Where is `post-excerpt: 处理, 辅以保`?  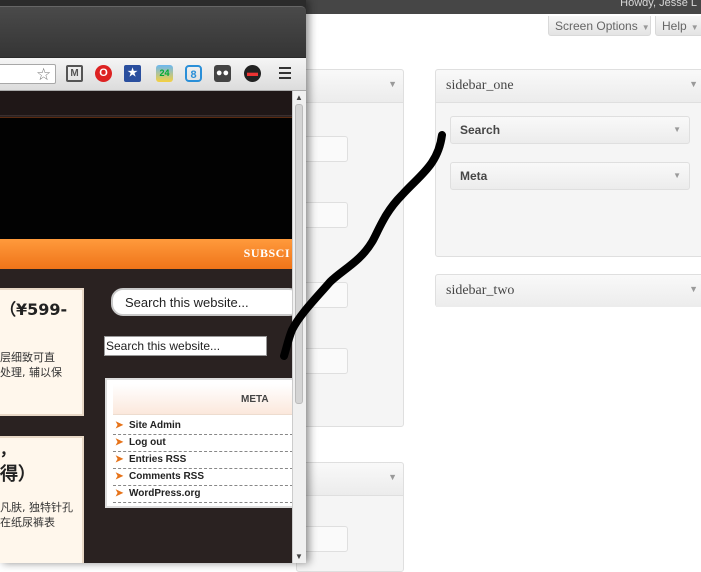
post-excerpt: 处理, 辅以保 is located at coordinates (31, 372).